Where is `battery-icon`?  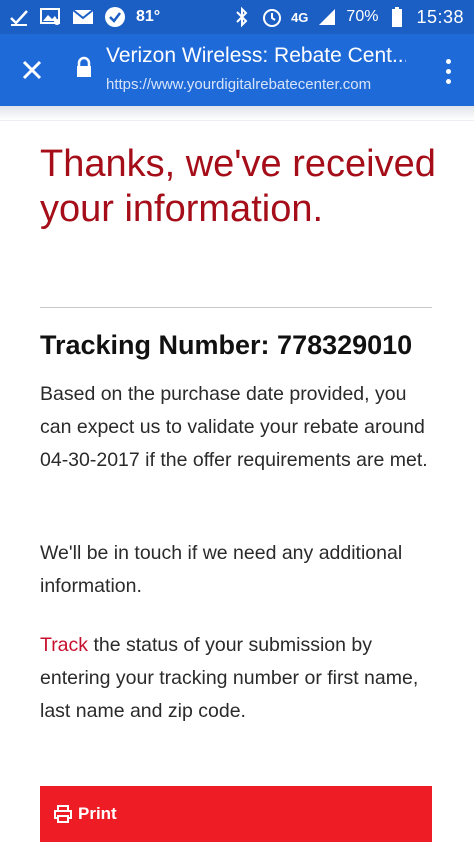 battery-icon is located at coordinates (397, 17).